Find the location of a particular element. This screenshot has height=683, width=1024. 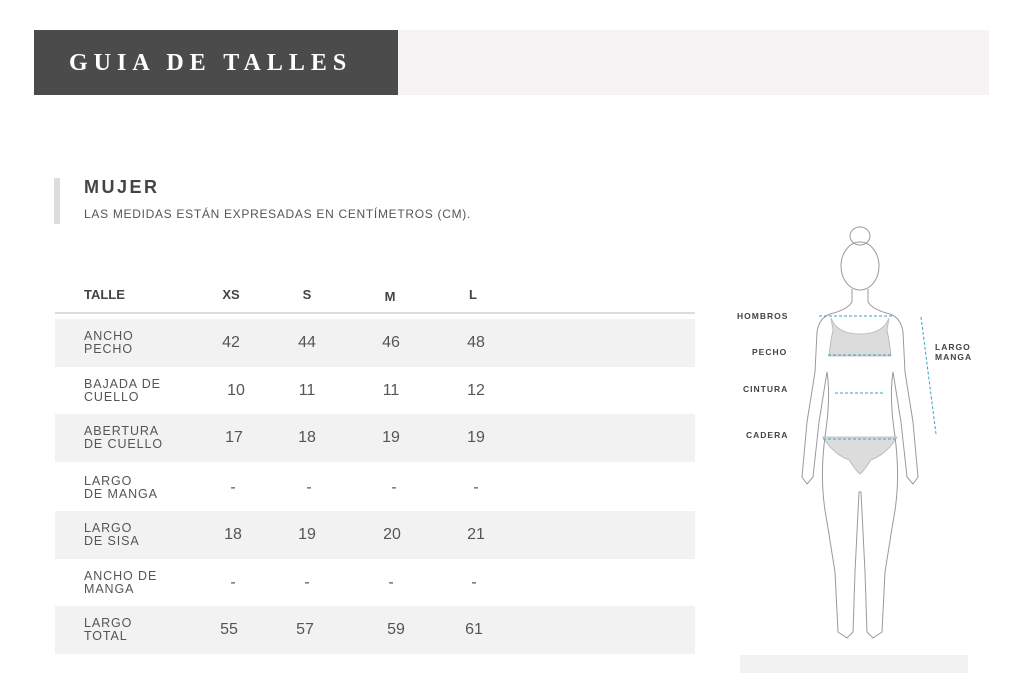

row-label-line: DE MANGA is located at coordinates (121, 494).